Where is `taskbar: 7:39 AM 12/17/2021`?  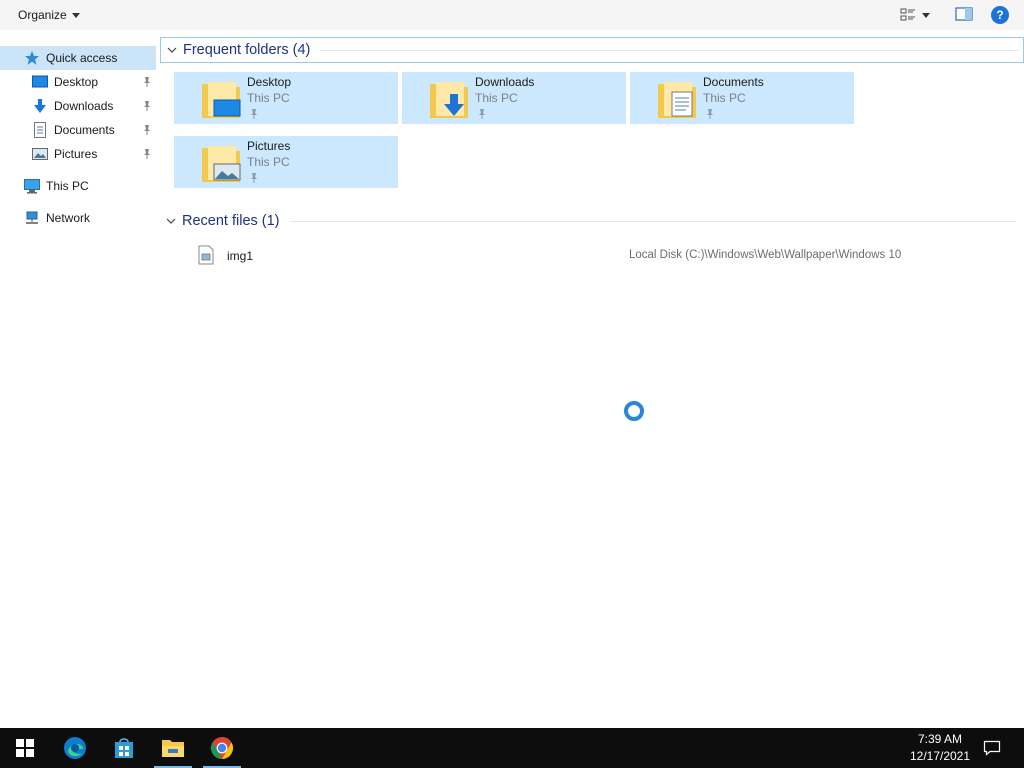 taskbar: 7:39 AM 12/17/2021 is located at coordinates (512, 748).